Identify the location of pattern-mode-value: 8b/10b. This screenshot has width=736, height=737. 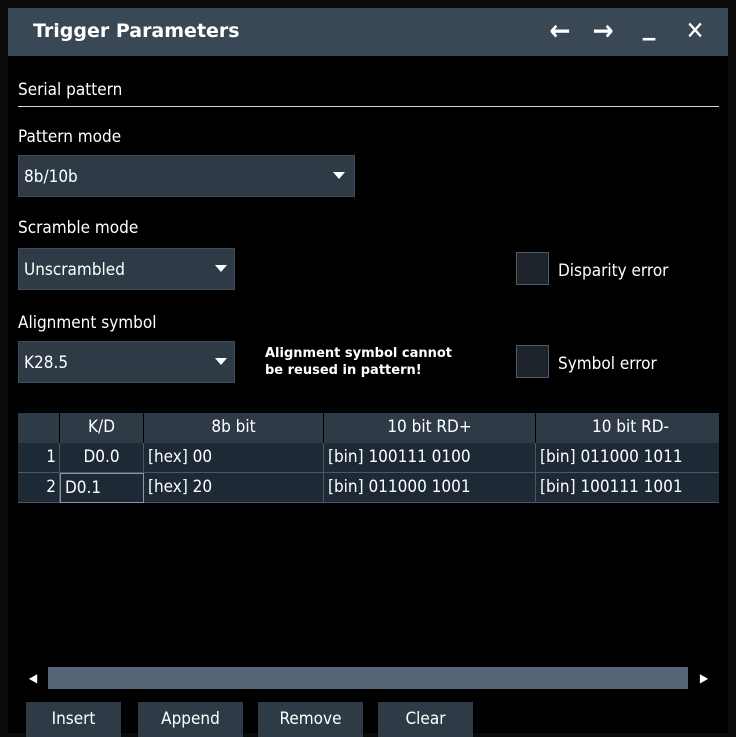
(51, 177).